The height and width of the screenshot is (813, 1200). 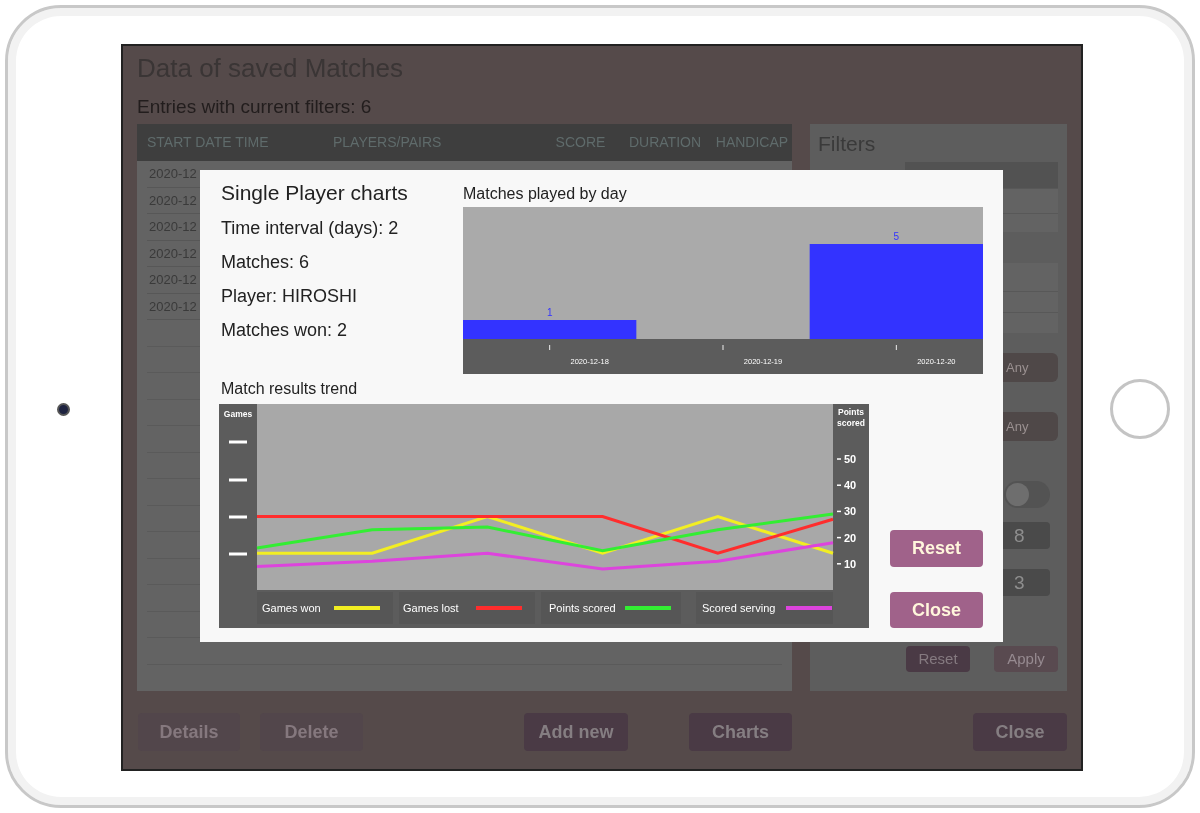 What do you see at coordinates (545, 194) in the screenshot?
I see `chart-title: Matches played by day` at bounding box center [545, 194].